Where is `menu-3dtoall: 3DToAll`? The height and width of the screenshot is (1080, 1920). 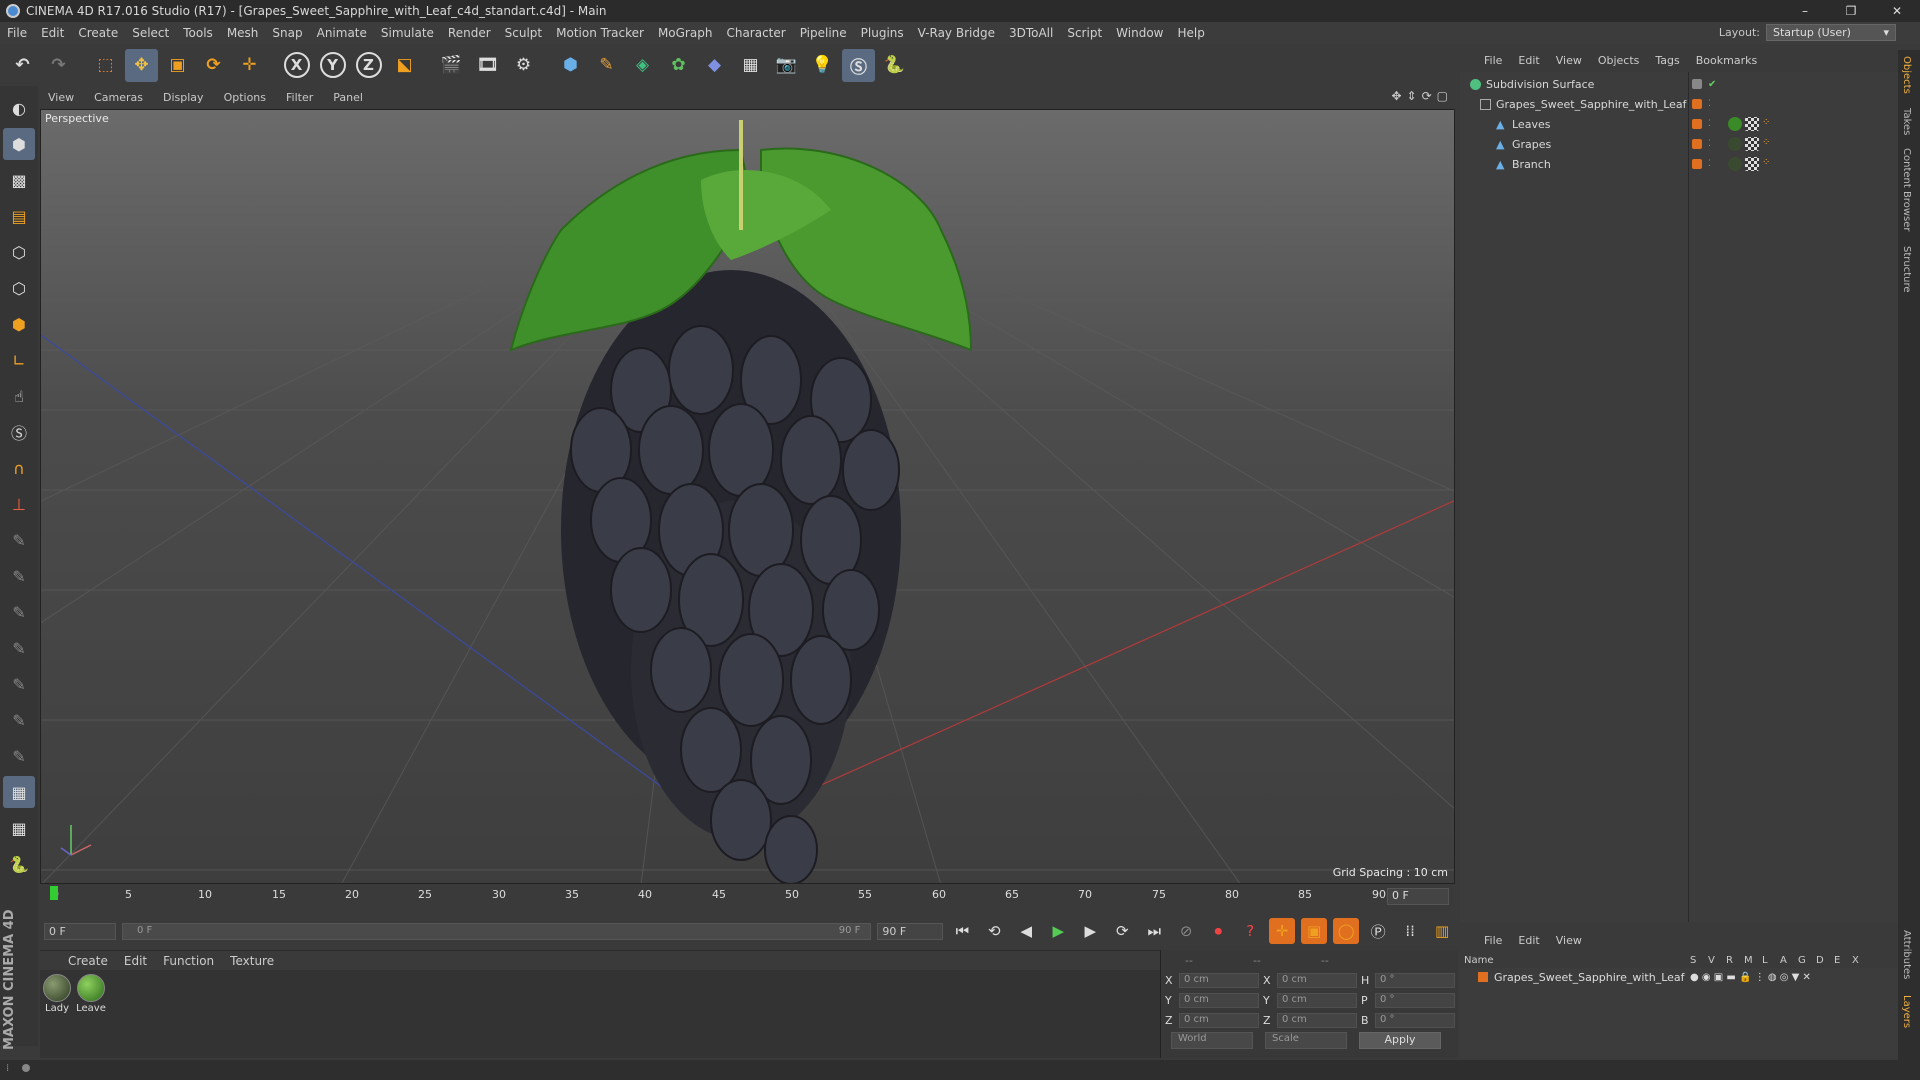
menu-3dtoall: 3DToAll is located at coordinates (1031, 33).